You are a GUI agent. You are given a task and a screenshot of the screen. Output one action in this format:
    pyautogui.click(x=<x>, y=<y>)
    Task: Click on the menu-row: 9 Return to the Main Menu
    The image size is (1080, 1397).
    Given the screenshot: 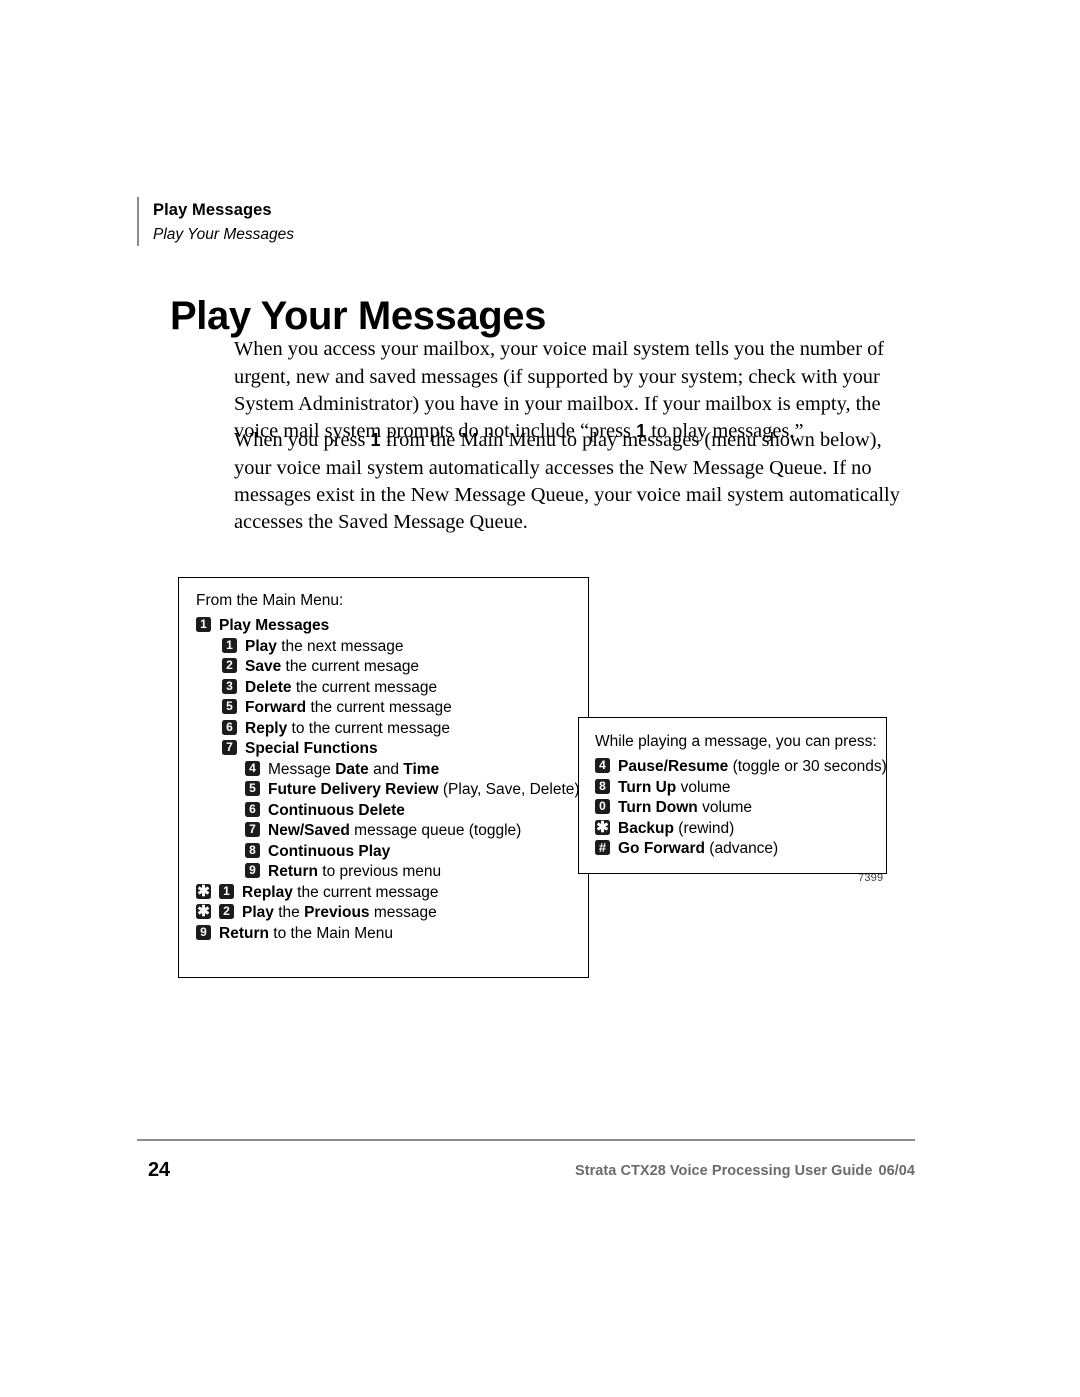 What is the action you would take?
    pyautogui.click(x=387, y=933)
    